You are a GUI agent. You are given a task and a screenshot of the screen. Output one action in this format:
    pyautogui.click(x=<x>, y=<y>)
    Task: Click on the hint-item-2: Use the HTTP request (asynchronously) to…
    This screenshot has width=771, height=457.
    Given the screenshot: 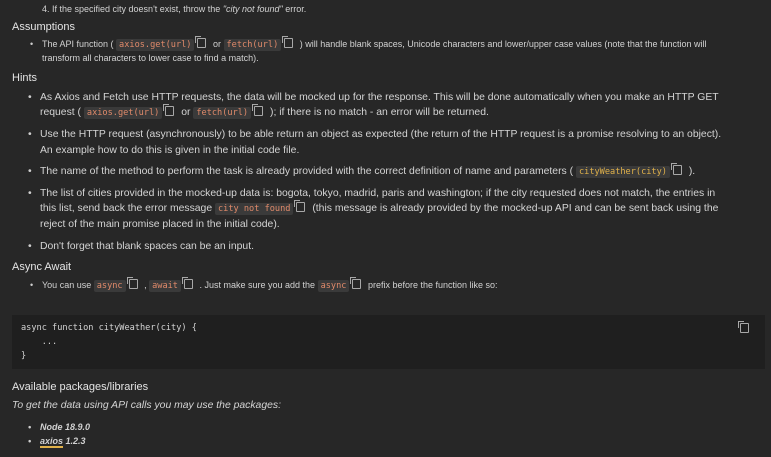 What is the action you would take?
    pyautogui.click(x=393, y=142)
    